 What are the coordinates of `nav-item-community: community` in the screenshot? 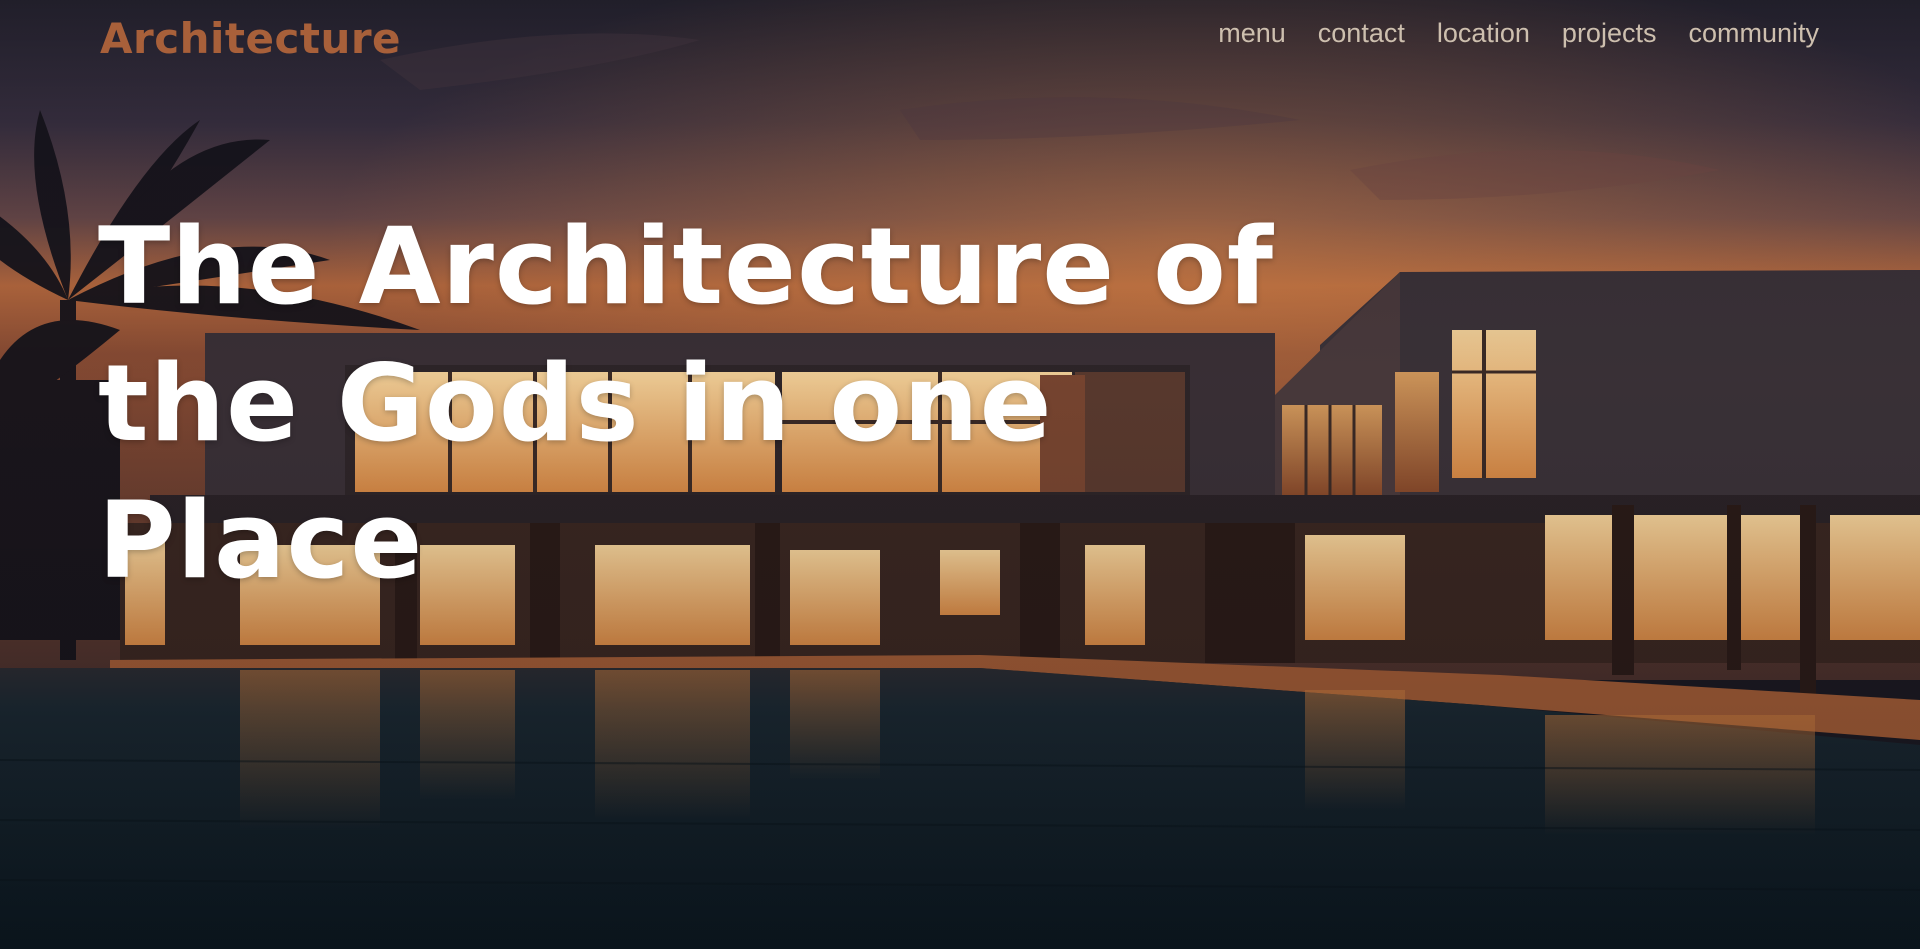 It's located at (1753, 33).